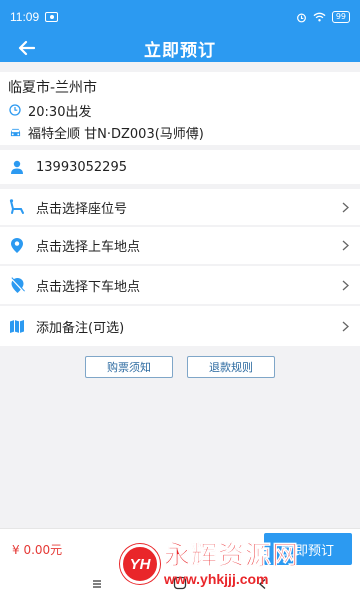  I want to click on battery-icon: 99, so click(340, 17).